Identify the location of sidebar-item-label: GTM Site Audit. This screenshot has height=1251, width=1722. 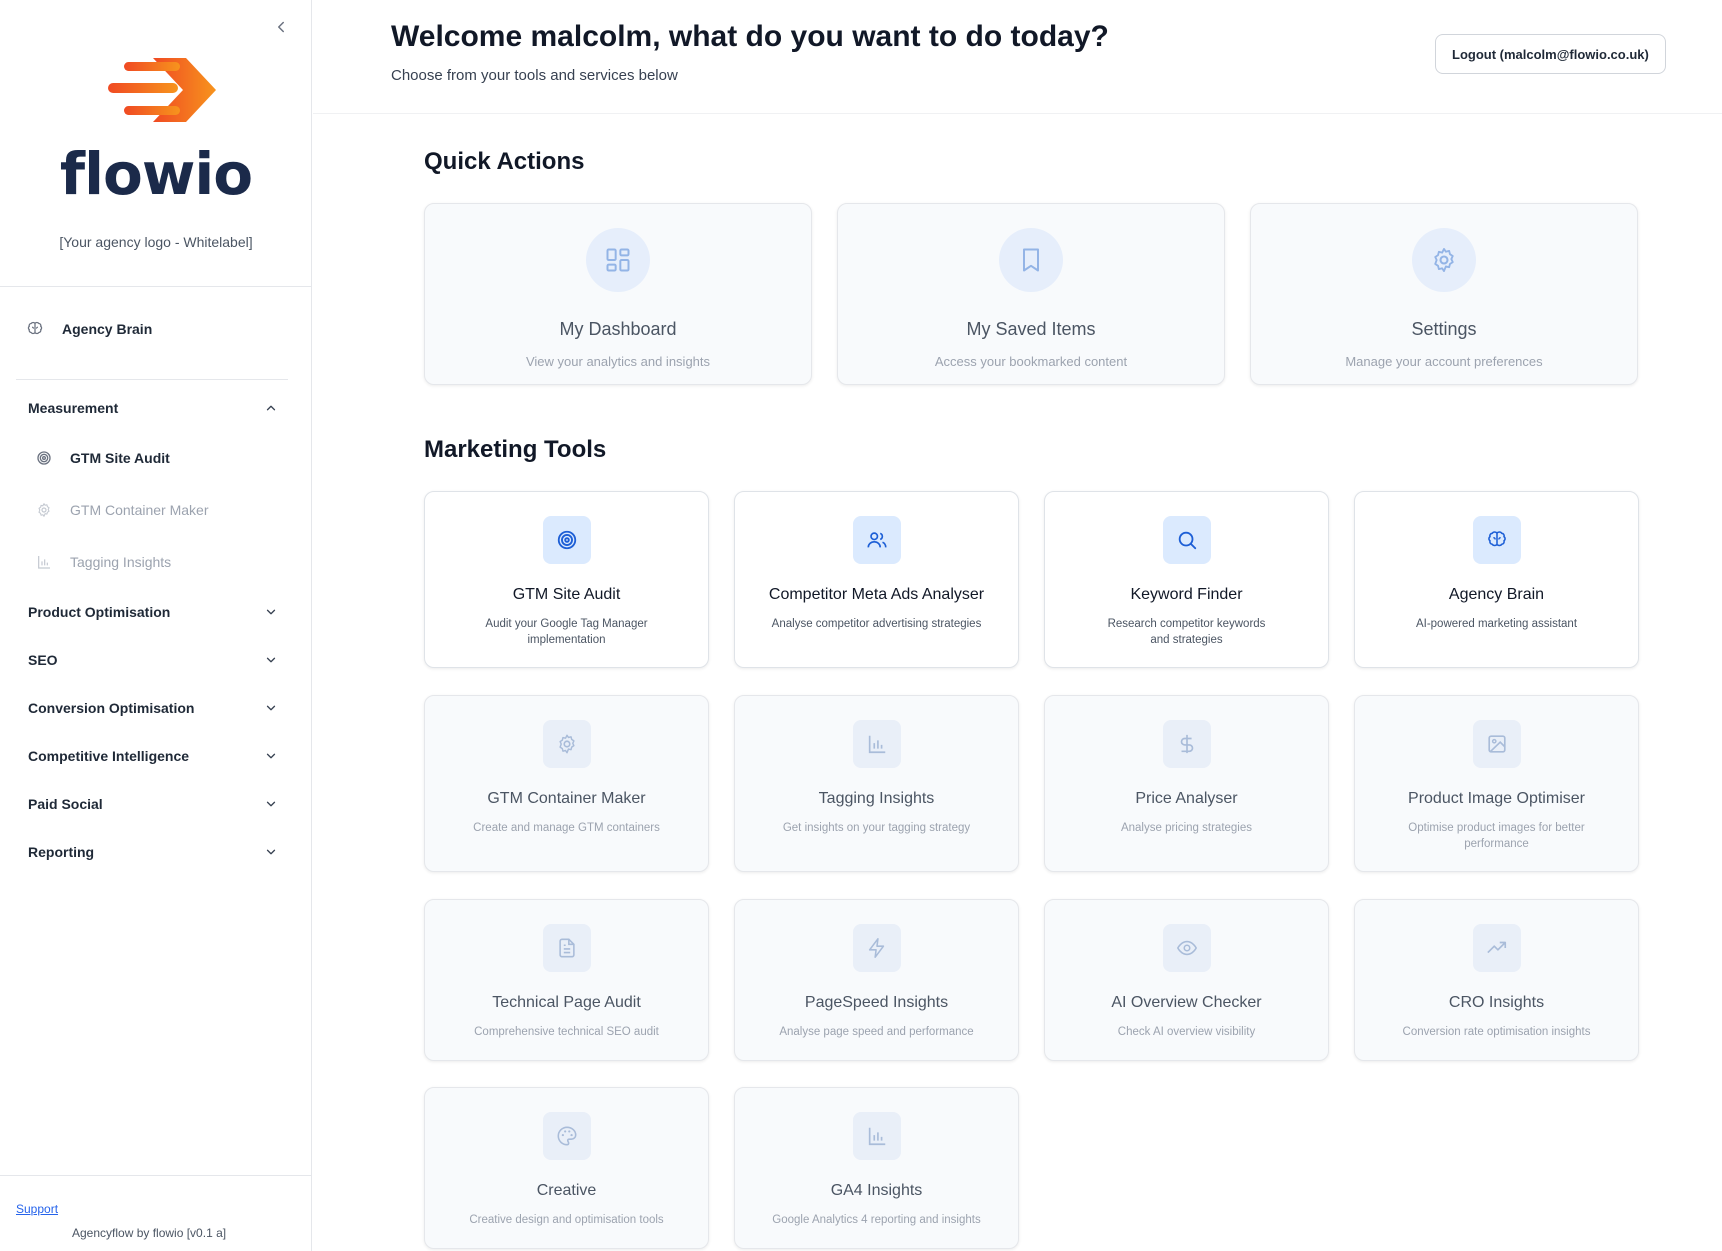
(120, 458).